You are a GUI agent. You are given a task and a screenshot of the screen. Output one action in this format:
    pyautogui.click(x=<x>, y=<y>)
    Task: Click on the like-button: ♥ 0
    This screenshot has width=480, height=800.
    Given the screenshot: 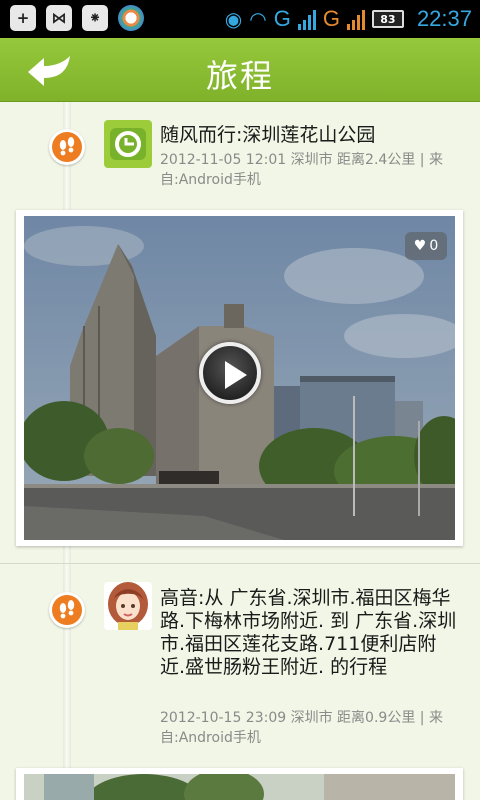 What is the action you would take?
    pyautogui.click(x=426, y=246)
    